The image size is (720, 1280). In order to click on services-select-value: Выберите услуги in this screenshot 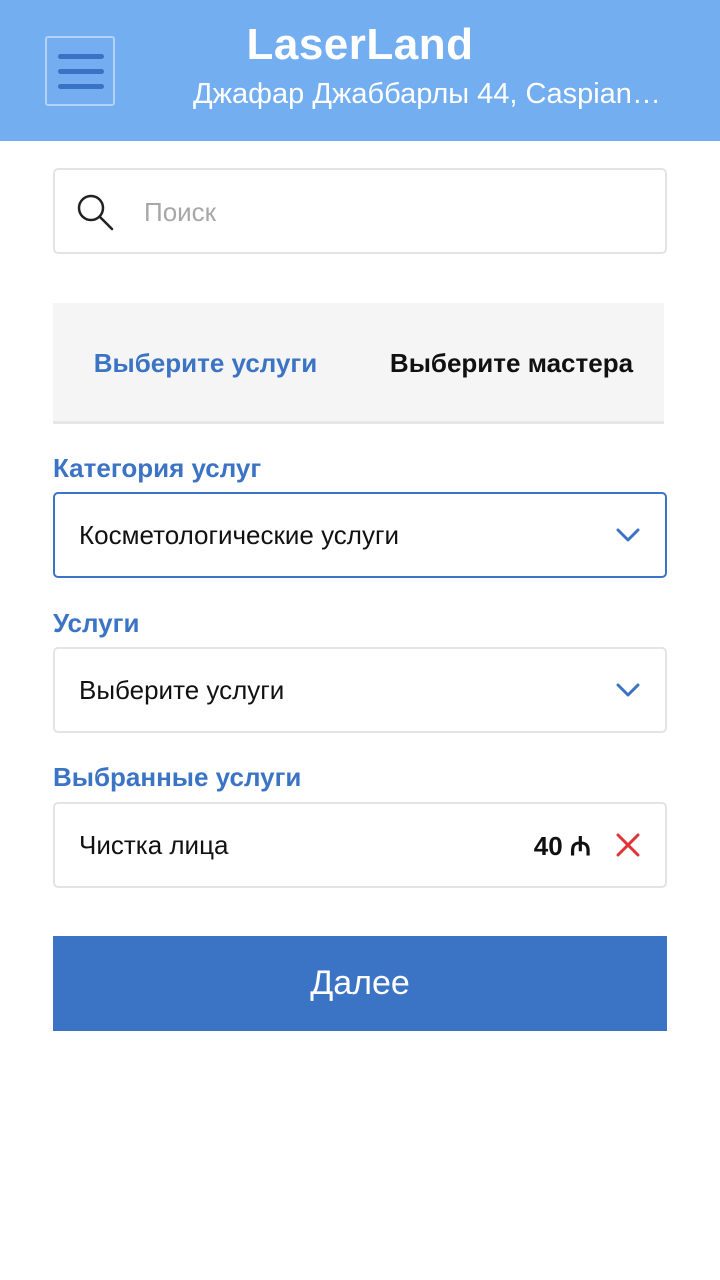, I will do `click(182, 689)`.